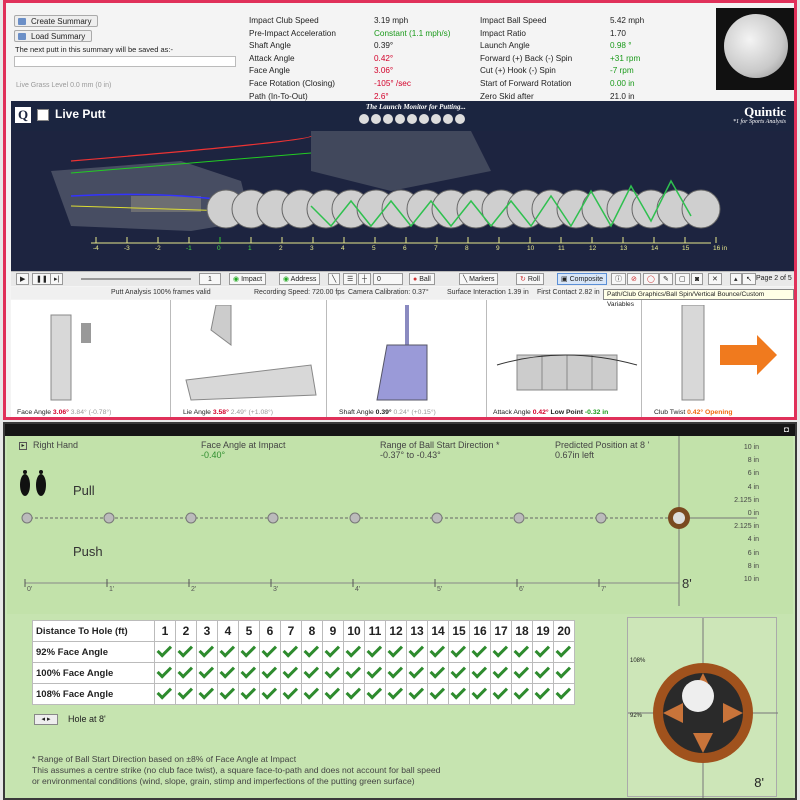 This screenshot has height=800, width=800. What do you see at coordinates (585, 46) in the screenshot?
I see `metric-row: Launch Angle 0.98 °` at bounding box center [585, 46].